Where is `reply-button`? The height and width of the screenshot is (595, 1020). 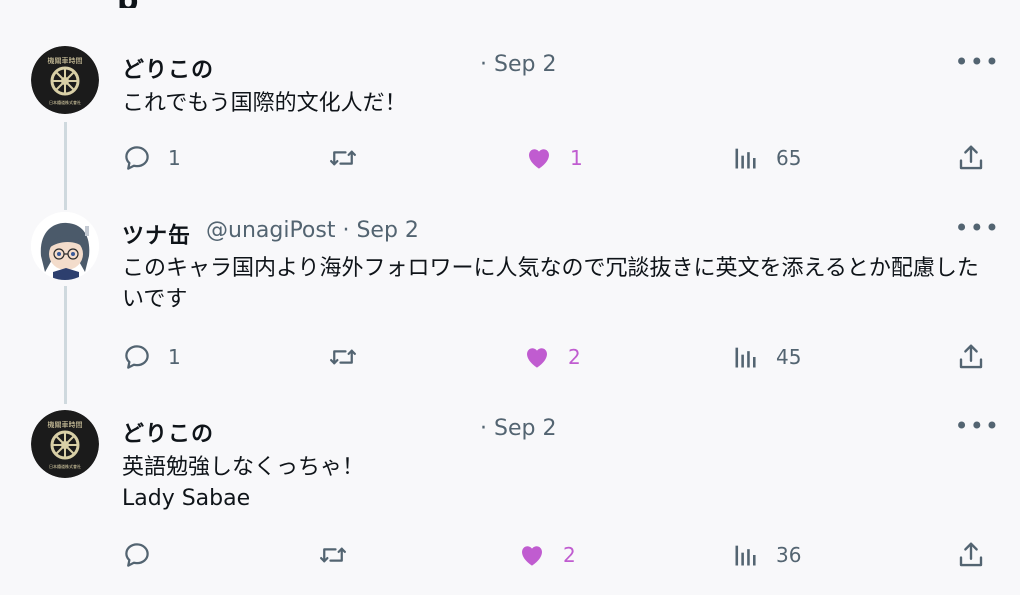 reply-button is located at coordinates (145, 555).